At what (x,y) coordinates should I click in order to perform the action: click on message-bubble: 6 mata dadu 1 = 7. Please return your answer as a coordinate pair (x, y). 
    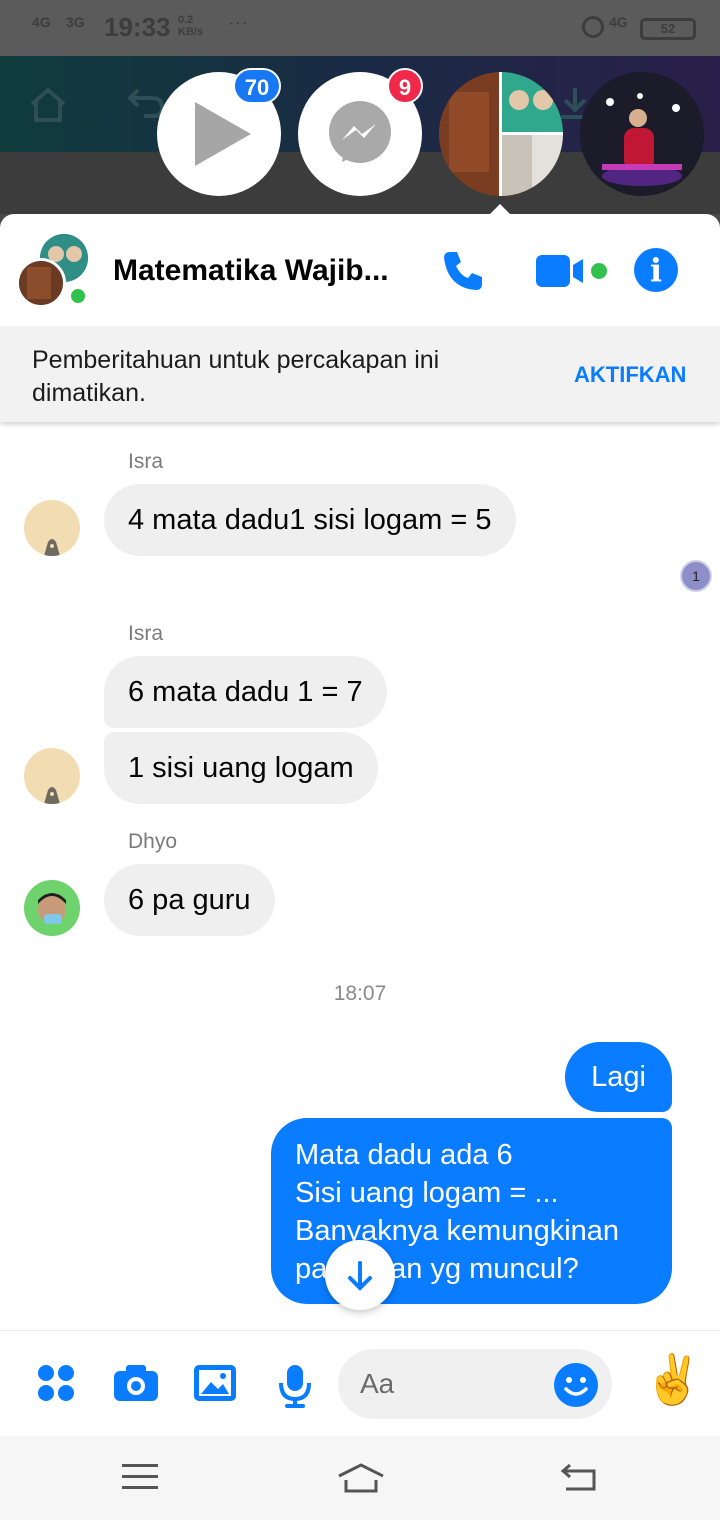
    Looking at the image, I should click on (245, 692).